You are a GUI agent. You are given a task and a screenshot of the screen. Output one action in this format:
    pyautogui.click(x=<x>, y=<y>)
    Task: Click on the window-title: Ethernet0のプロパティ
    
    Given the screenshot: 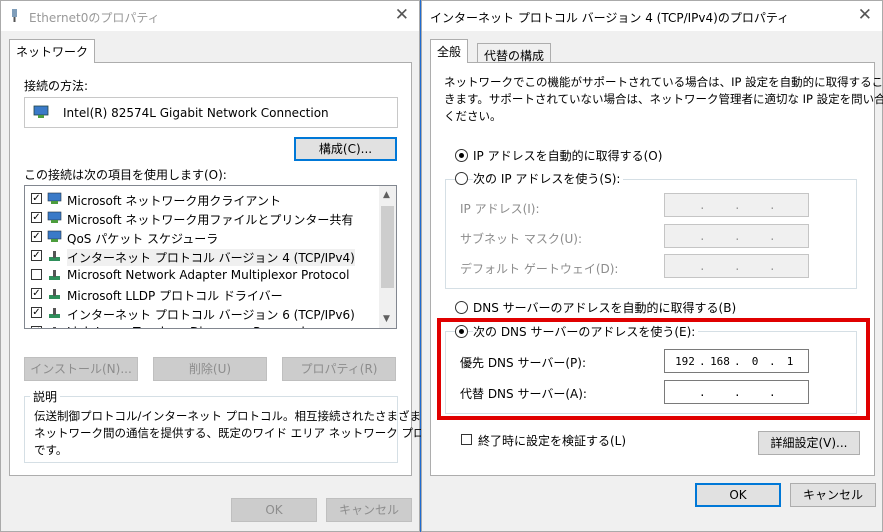 What is the action you would take?
    pyautogui.click(x=94, y=18)
    